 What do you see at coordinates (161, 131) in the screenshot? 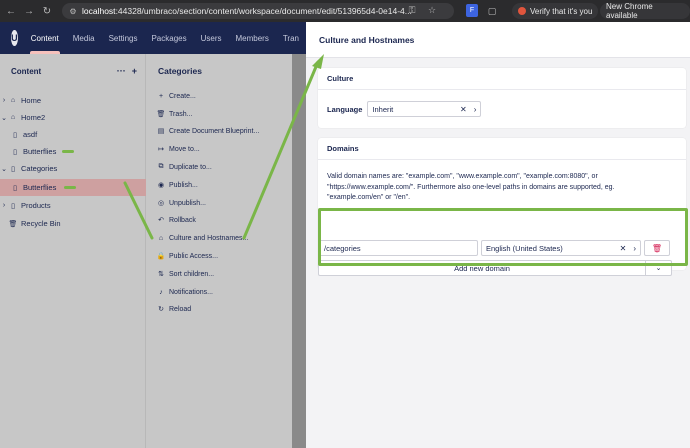
I see `blueprint-icon: ▤` at bounding box center [161, 131].